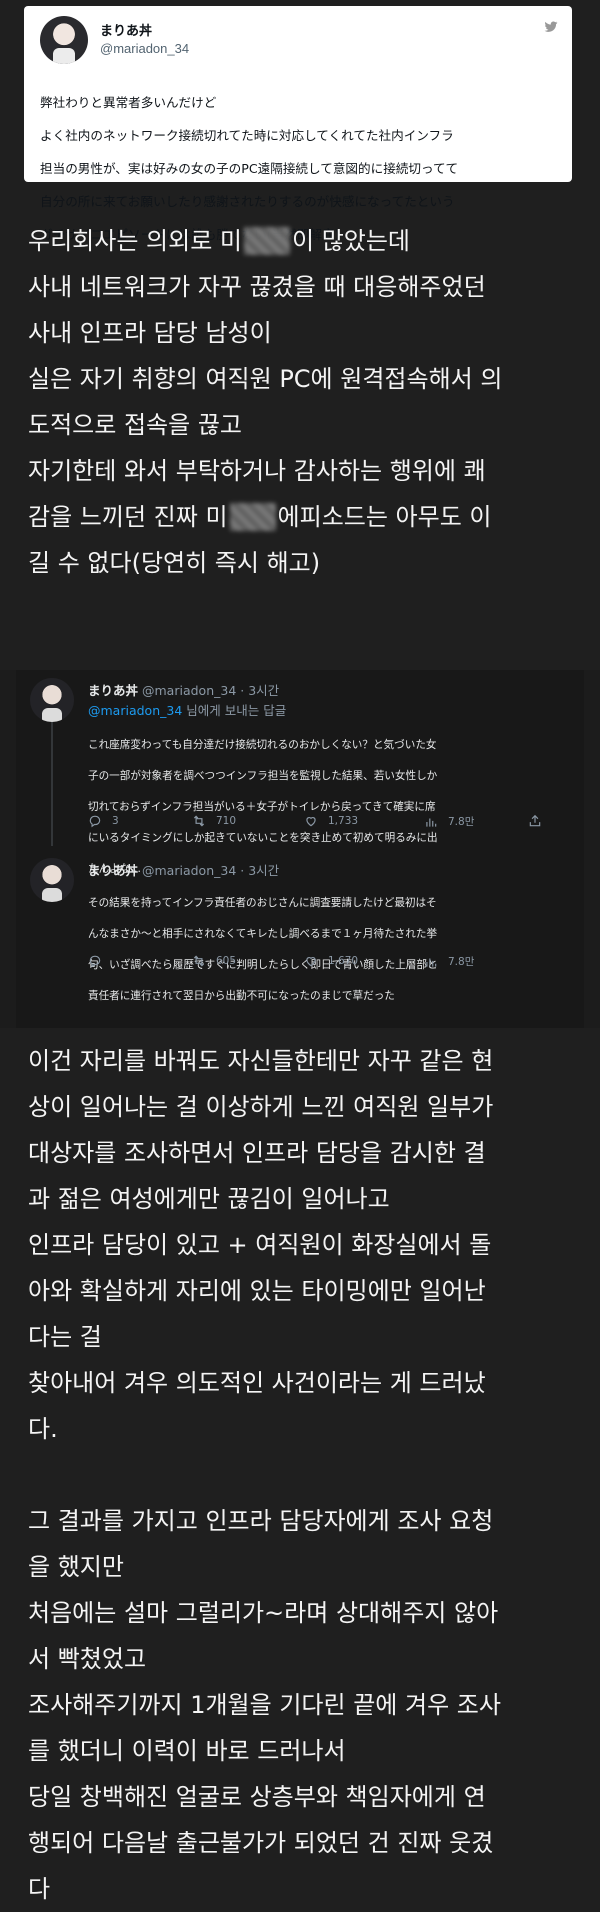 The width and height of the screenshot is (600, 1912). I want to click on translation-line: 을 했지만, so click(76, 1567).